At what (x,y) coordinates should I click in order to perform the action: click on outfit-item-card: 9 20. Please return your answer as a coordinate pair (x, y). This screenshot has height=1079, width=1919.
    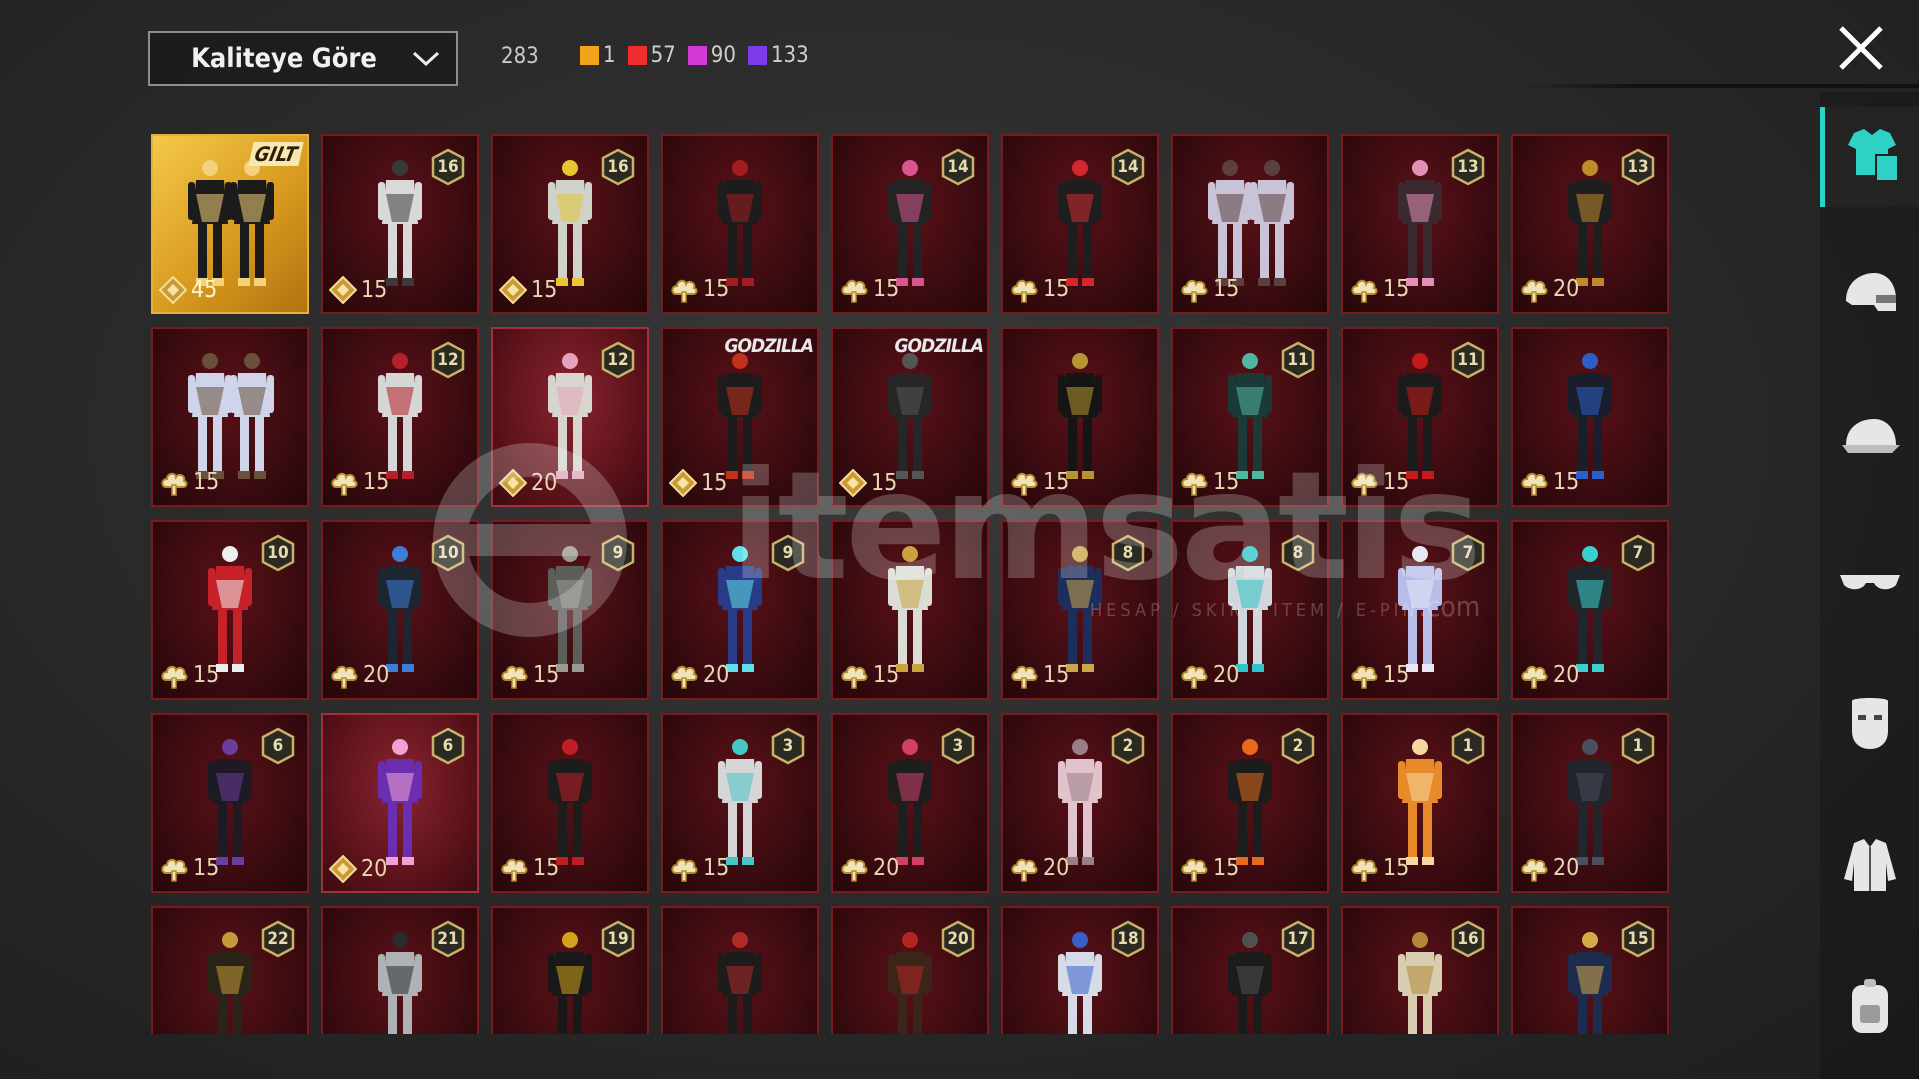
    Looking at the image, I should click on (740, 610).